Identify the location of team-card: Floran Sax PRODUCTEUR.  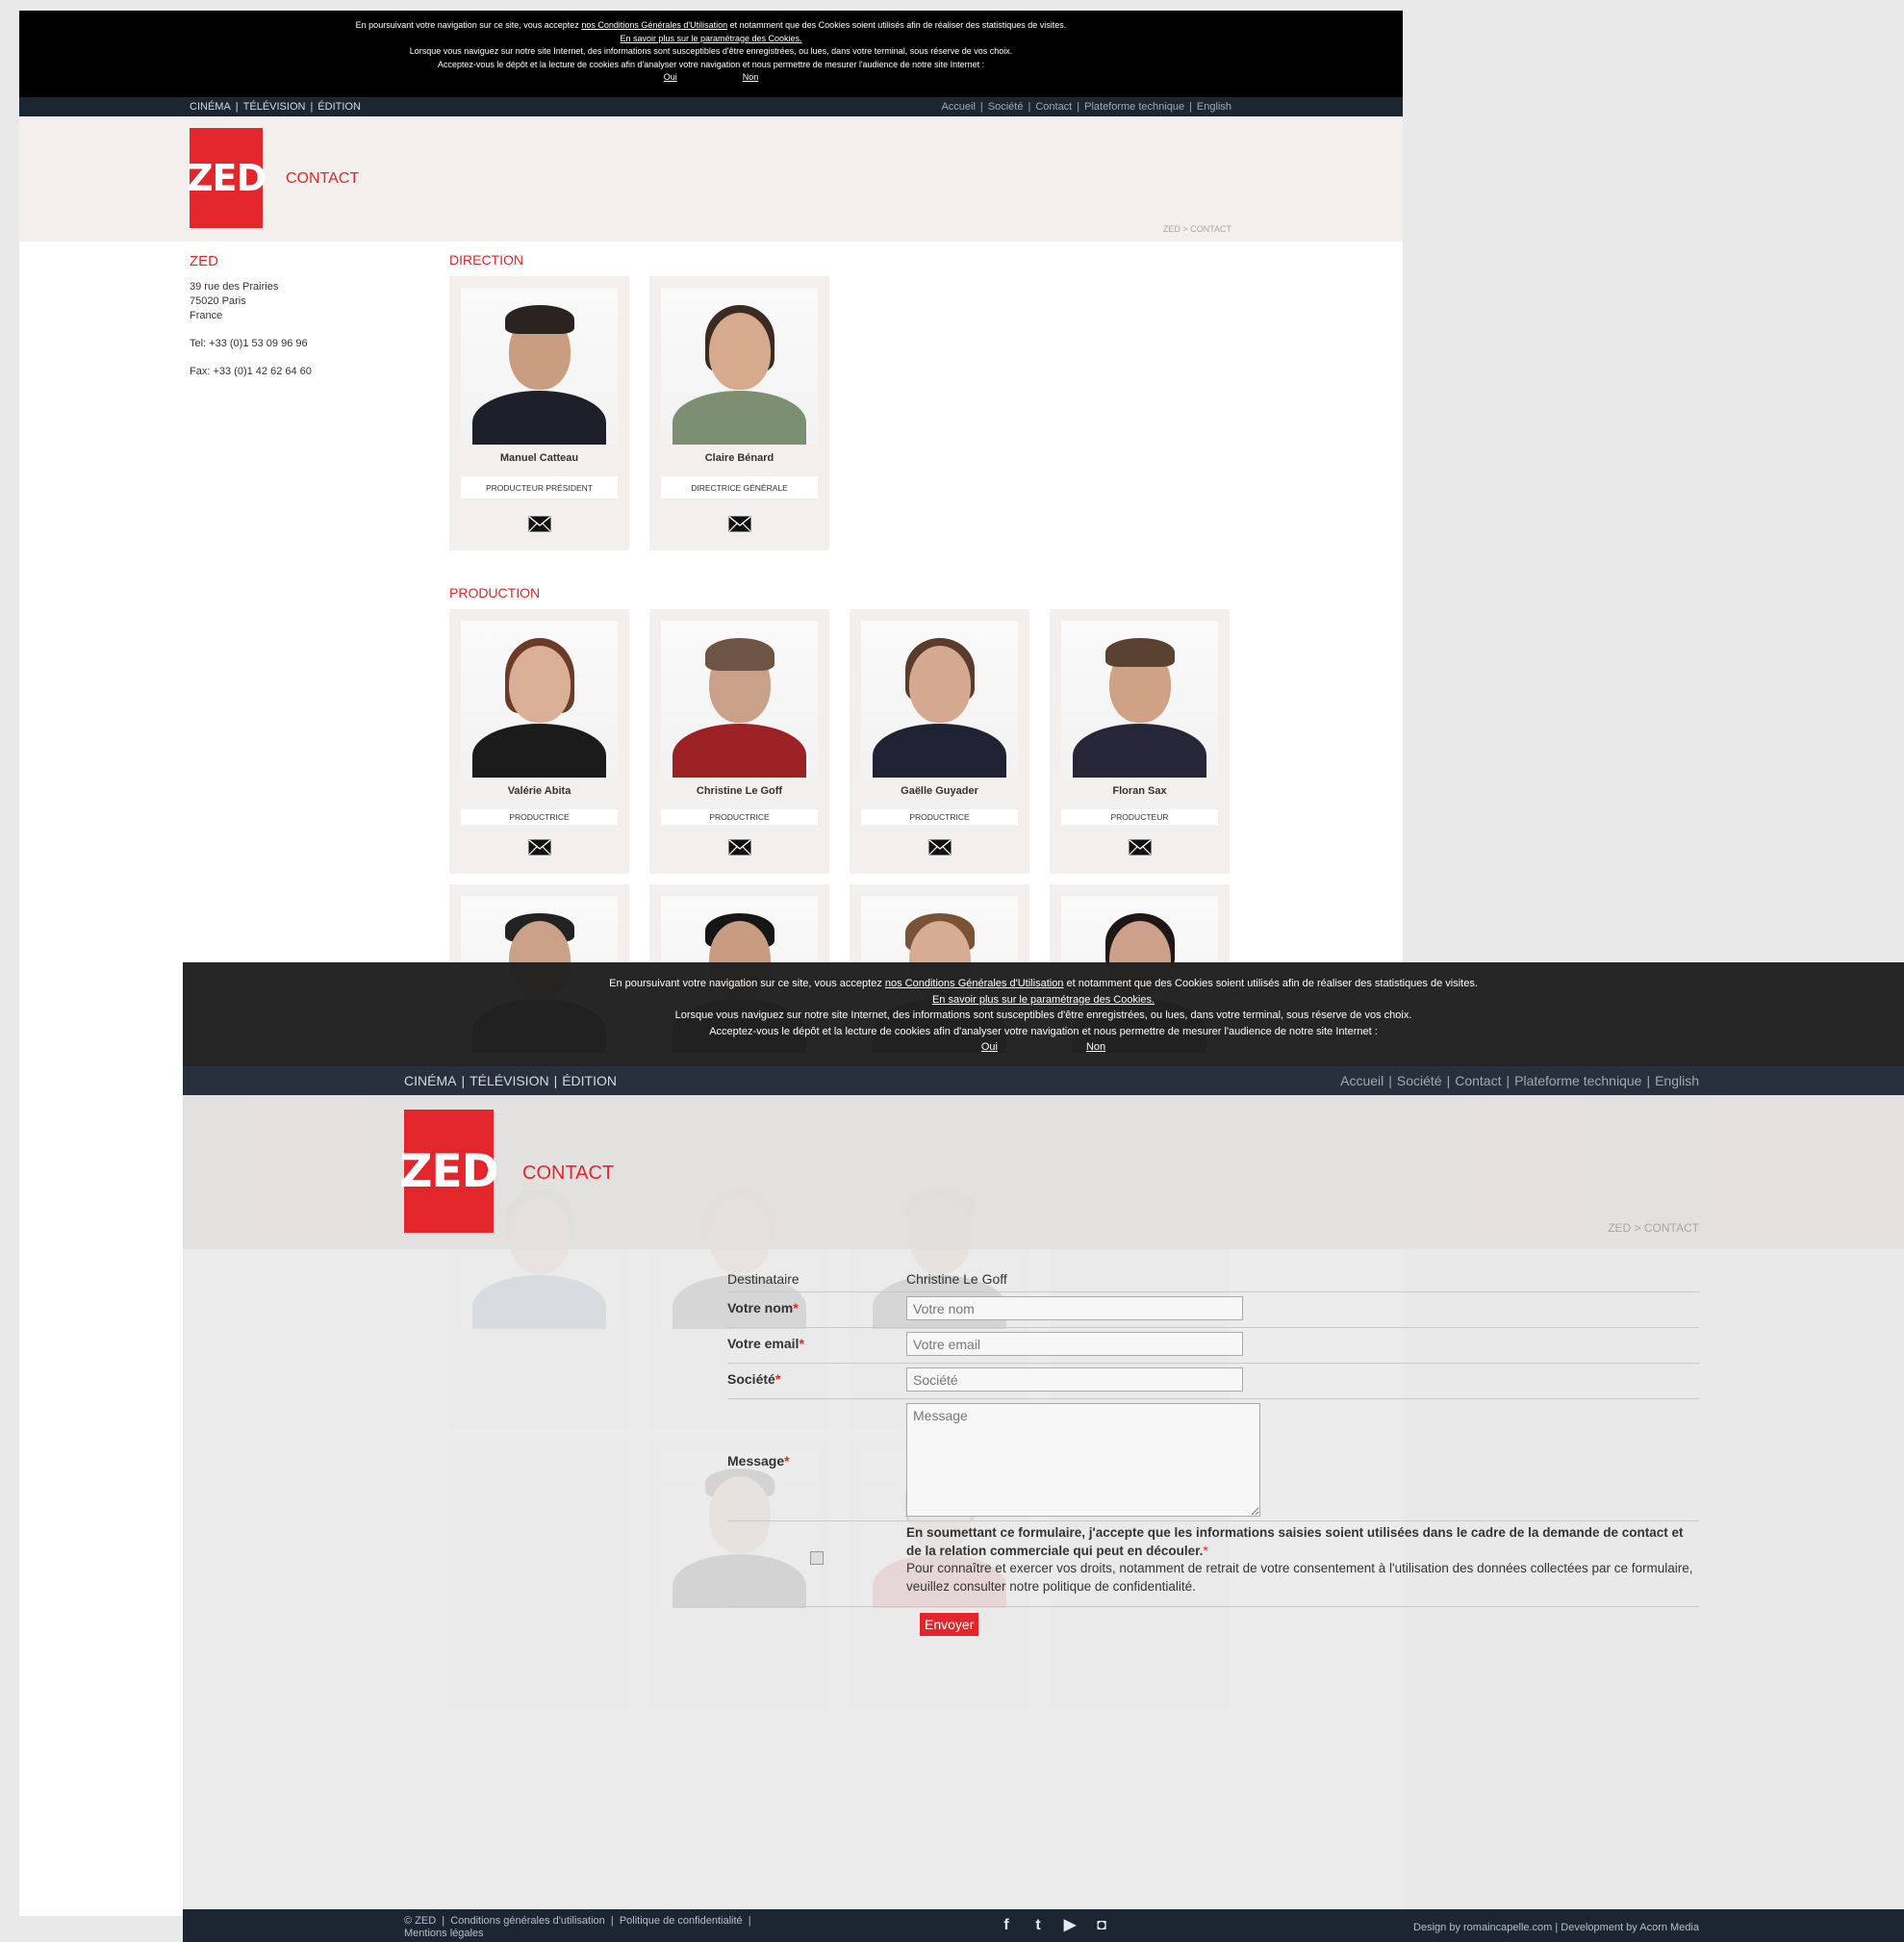
(1140, 741).